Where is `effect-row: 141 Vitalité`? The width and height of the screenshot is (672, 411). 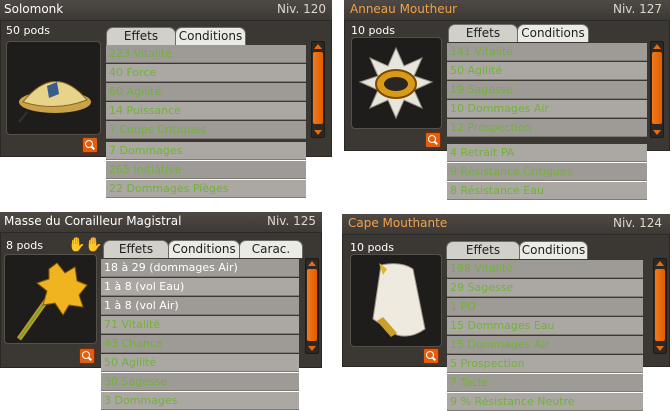 effect-row: 141 Vitalité is located at coordinates (547, 52).